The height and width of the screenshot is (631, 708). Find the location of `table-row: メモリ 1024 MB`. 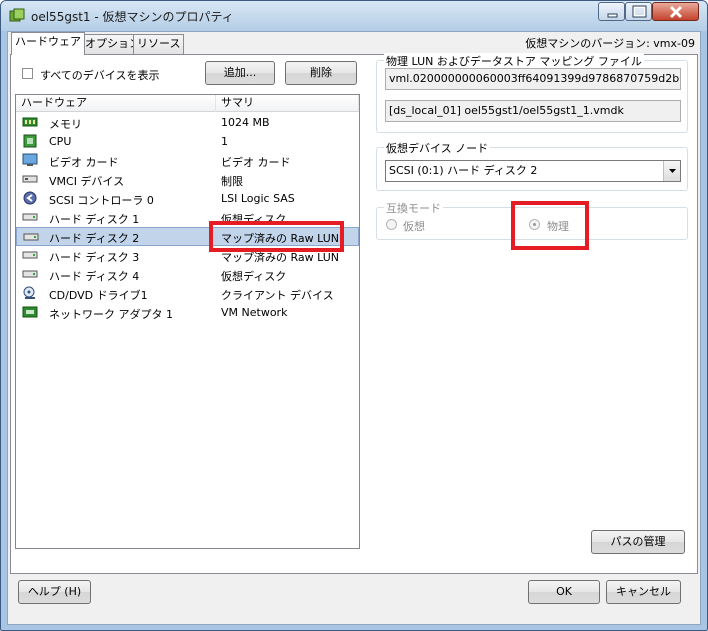

table-row: メモリ 1024 MB is located at coordinates (187, 122).